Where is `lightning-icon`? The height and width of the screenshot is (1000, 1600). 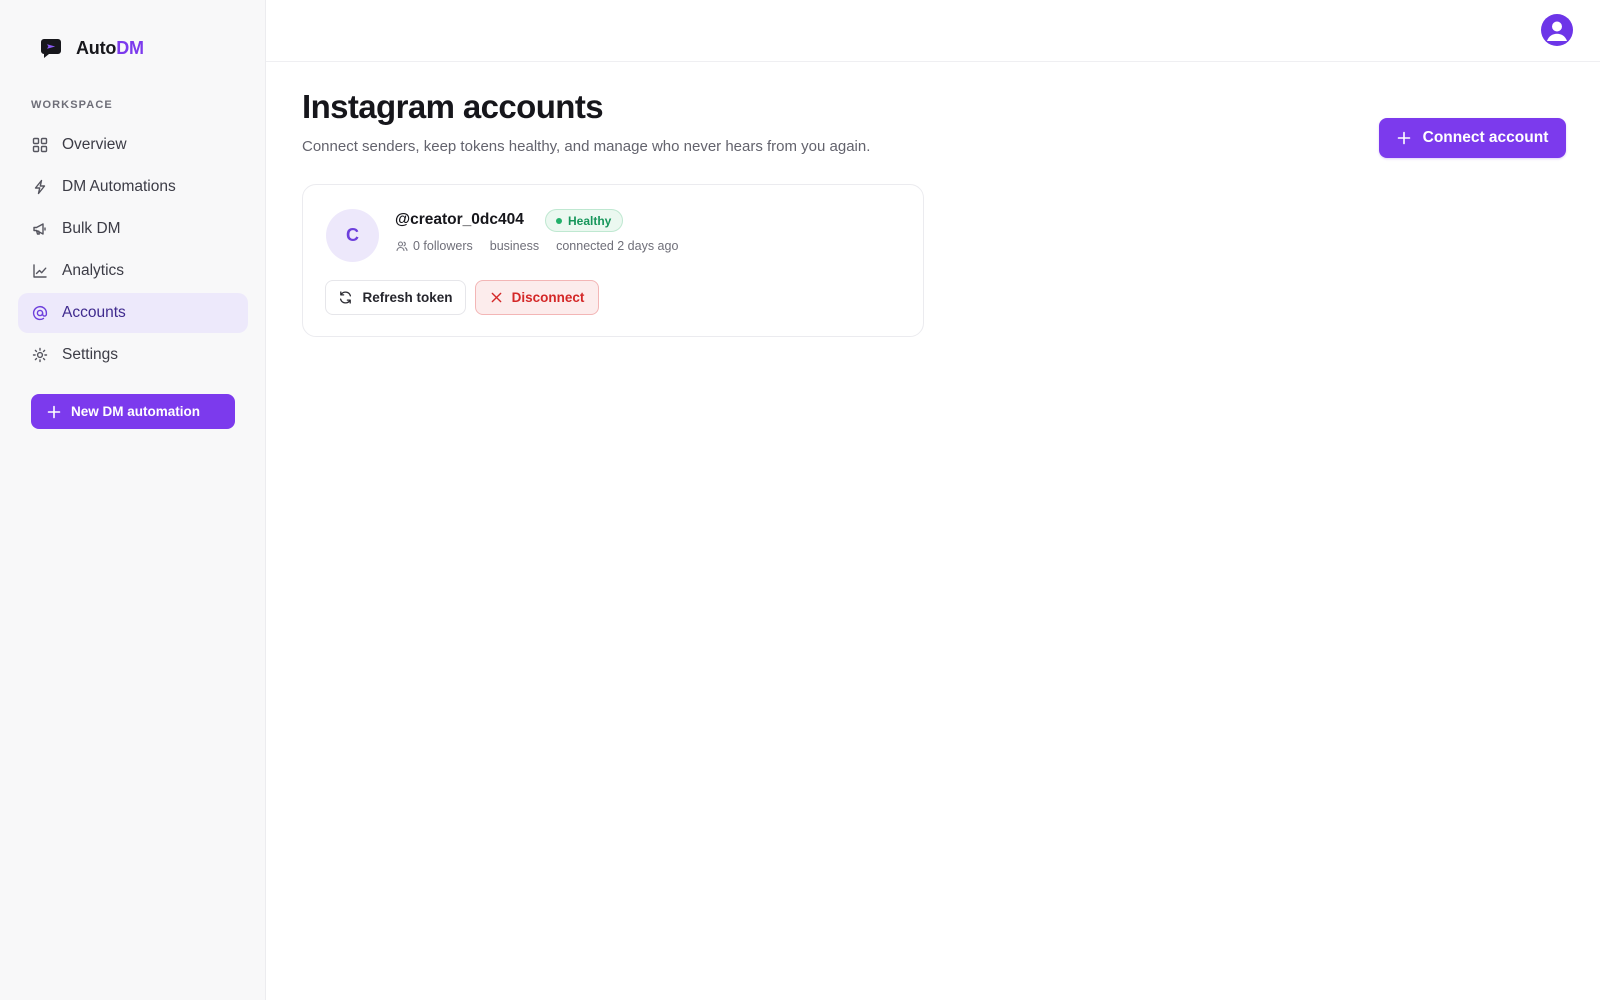 lightning-icon is located at coordinates (40, 187).